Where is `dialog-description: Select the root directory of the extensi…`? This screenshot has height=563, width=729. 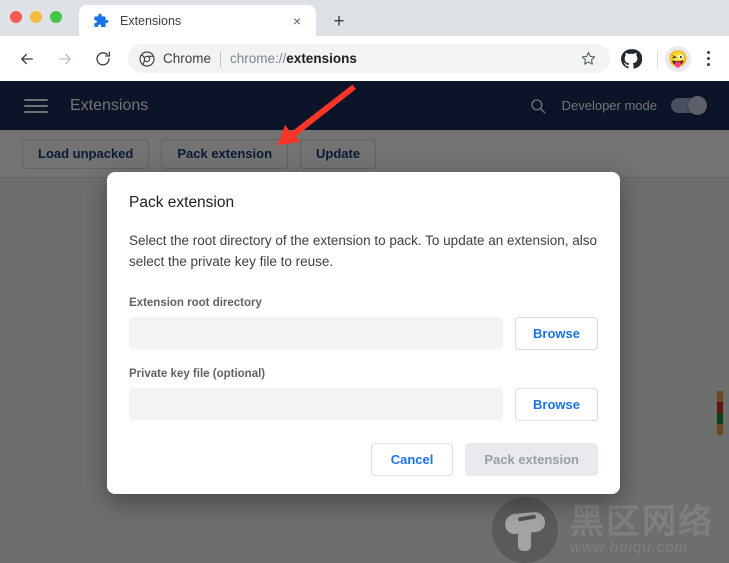
dialog-description: Select the root directory of the extensi… is located at coordinates (363, 251).